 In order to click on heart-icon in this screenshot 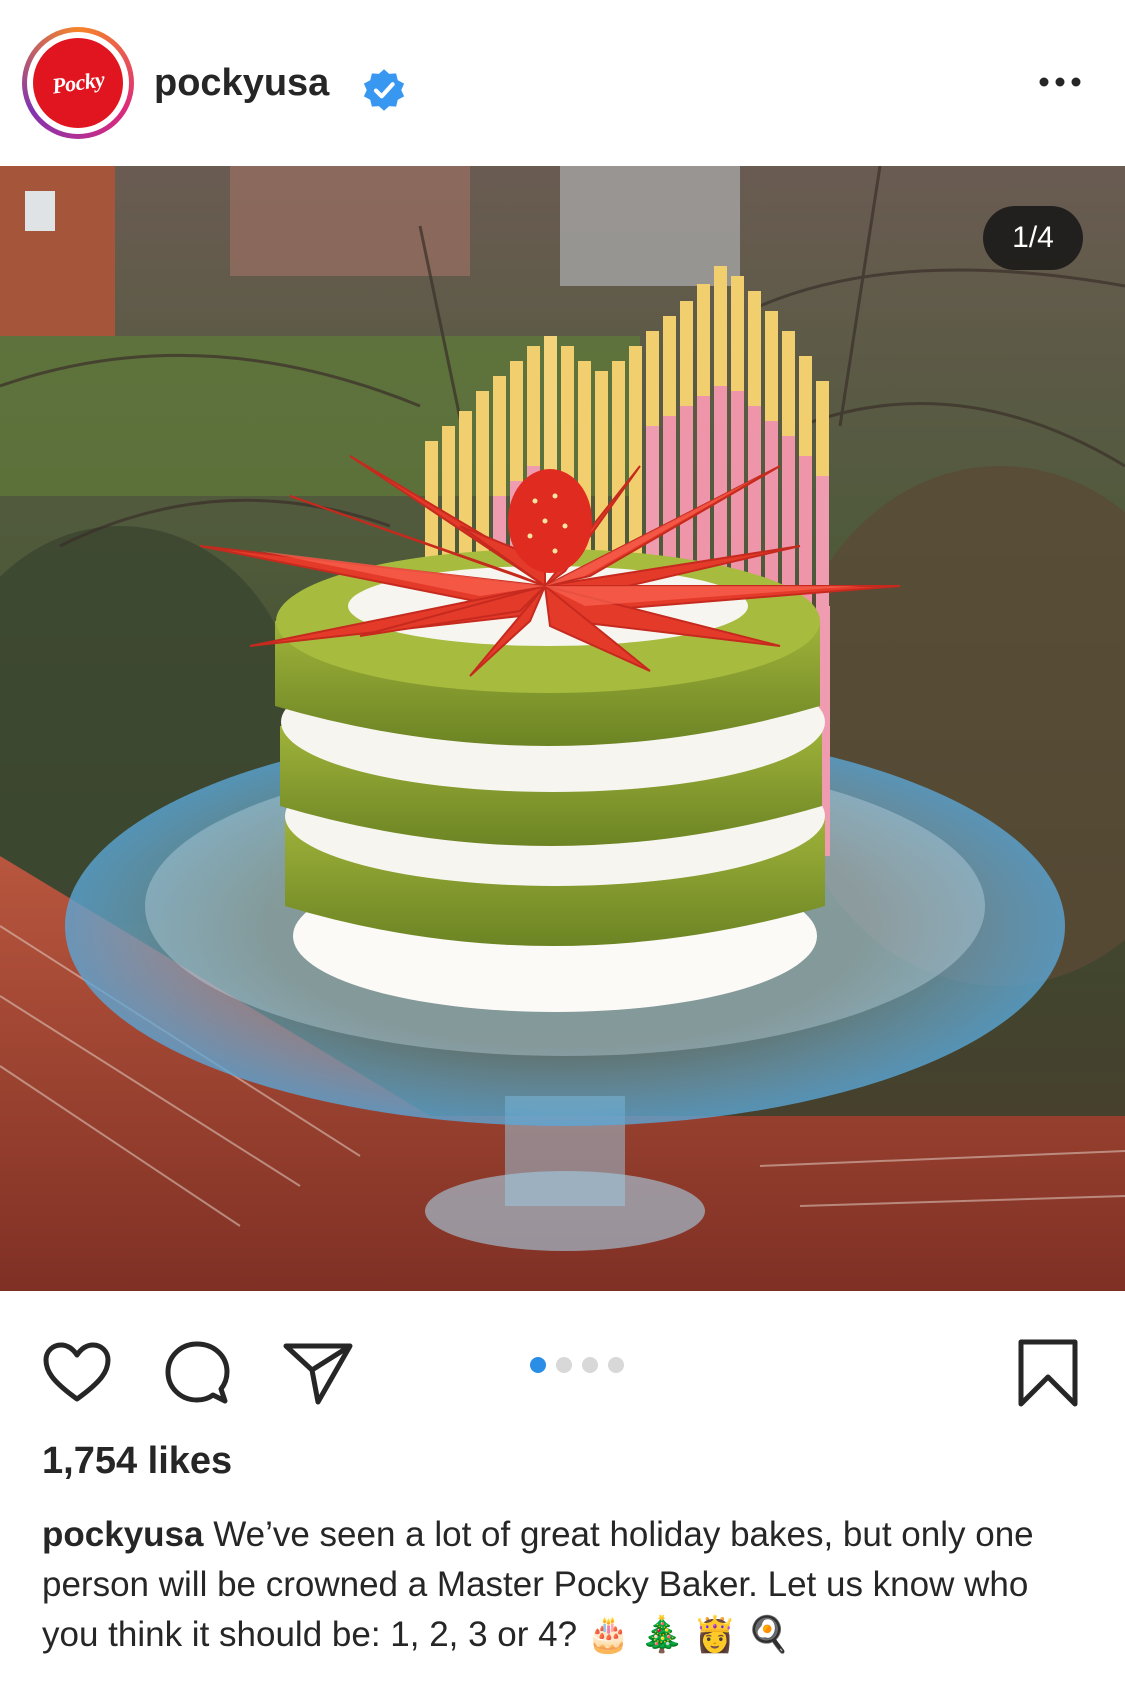, I will do `click(77, 1373)`.